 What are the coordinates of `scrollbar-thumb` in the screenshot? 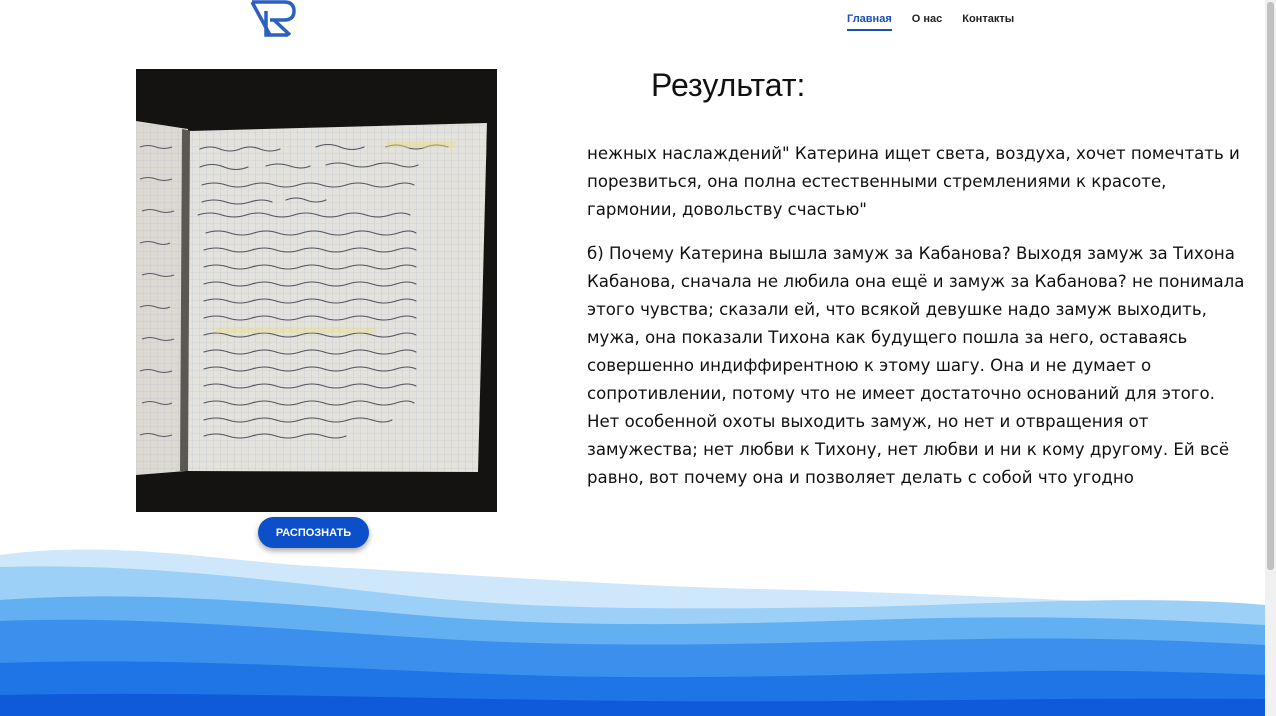 It's located at (1270, 286).